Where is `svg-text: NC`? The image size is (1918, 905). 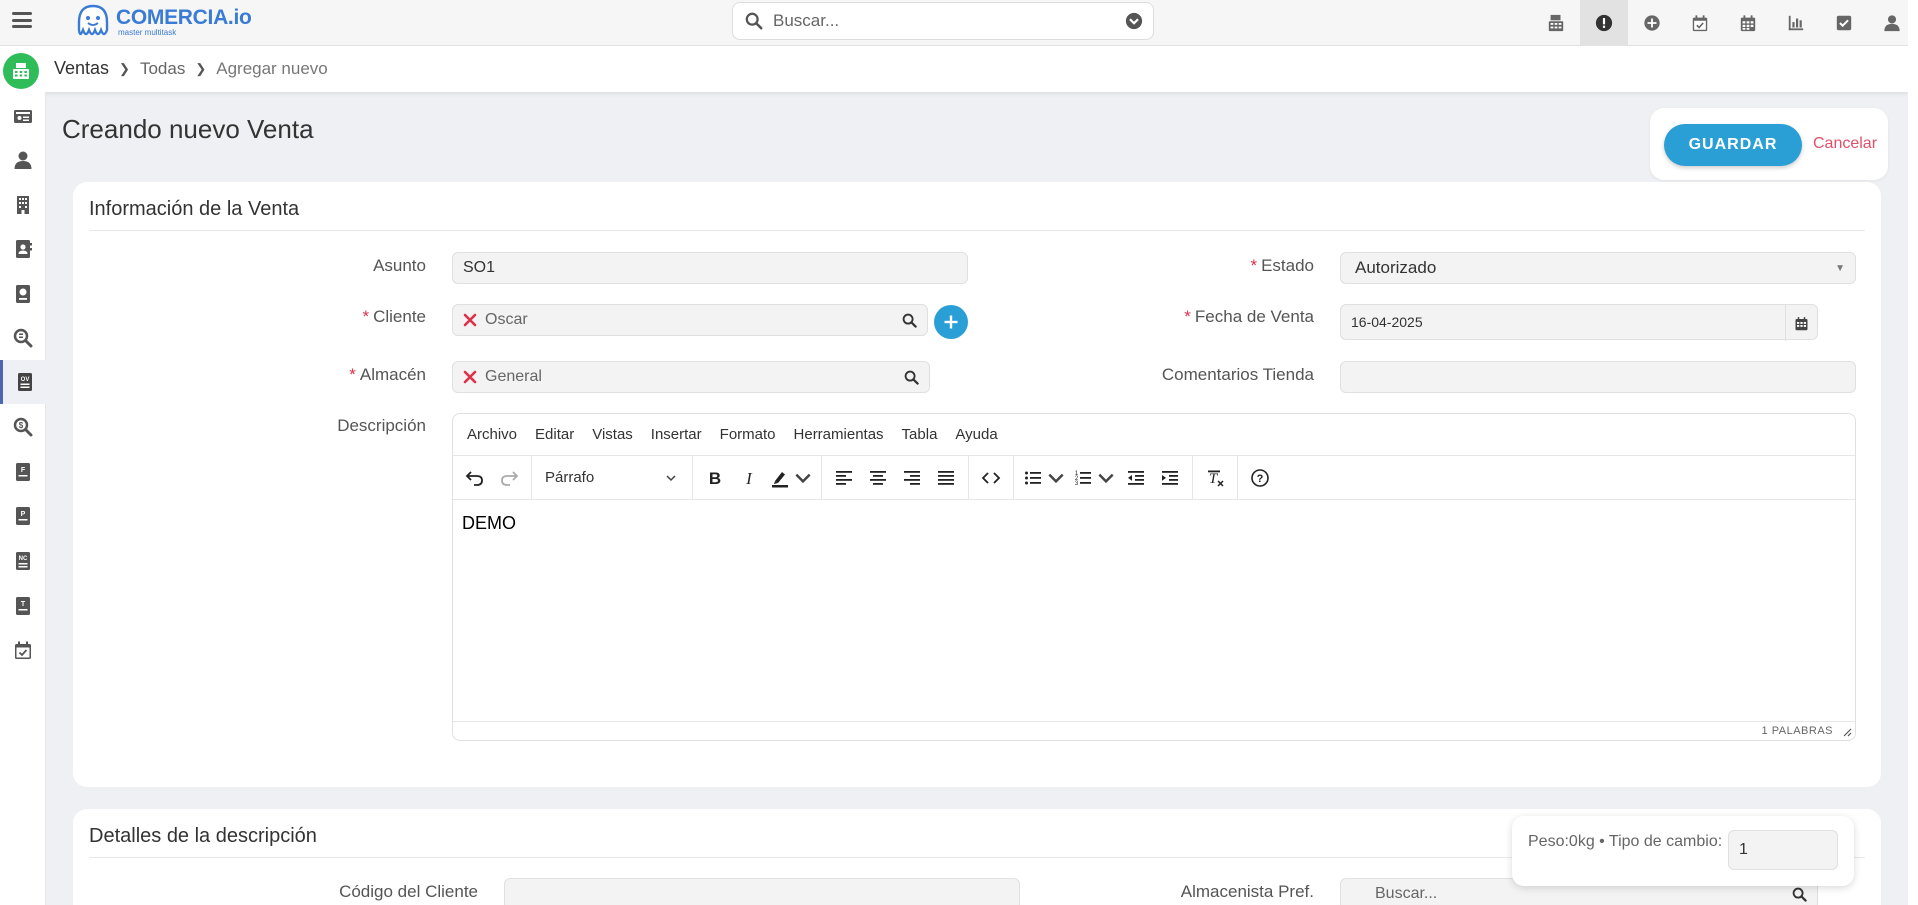
svg-text: NC is located at coordinates (23, 559).